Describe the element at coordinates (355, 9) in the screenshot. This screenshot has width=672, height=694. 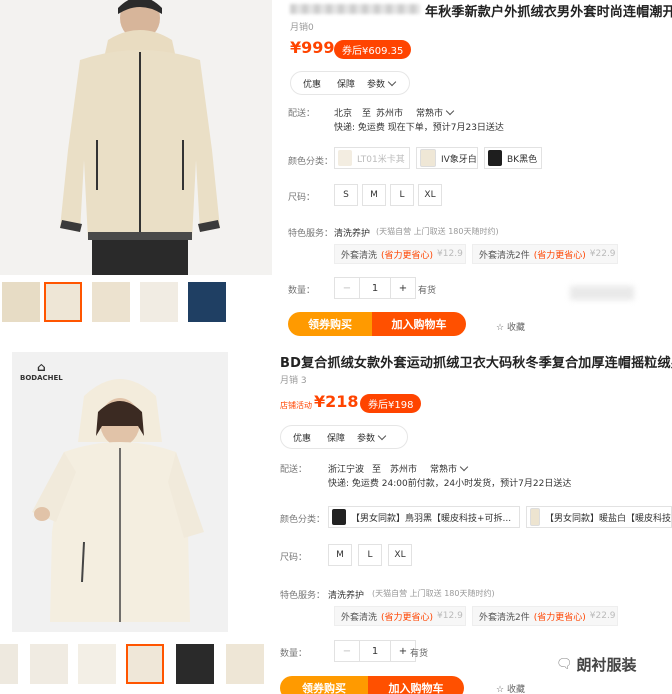
I see `title-redaction` at that location.